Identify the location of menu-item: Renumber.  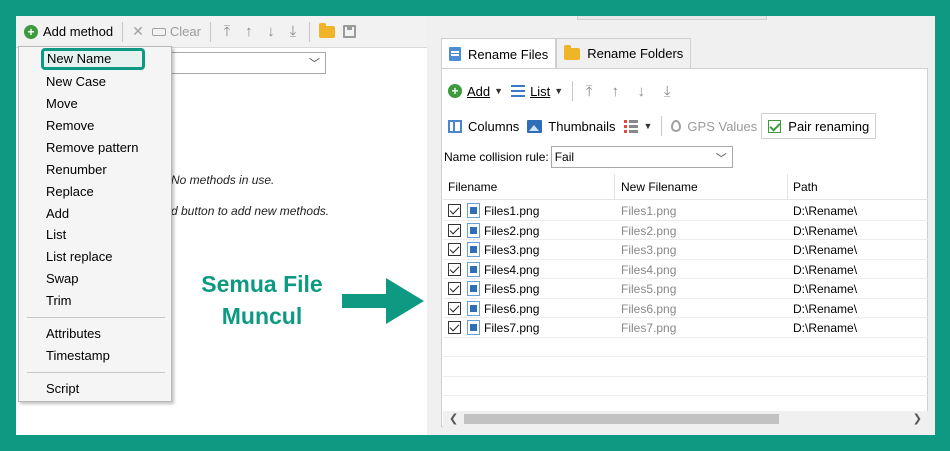
(76, 169).